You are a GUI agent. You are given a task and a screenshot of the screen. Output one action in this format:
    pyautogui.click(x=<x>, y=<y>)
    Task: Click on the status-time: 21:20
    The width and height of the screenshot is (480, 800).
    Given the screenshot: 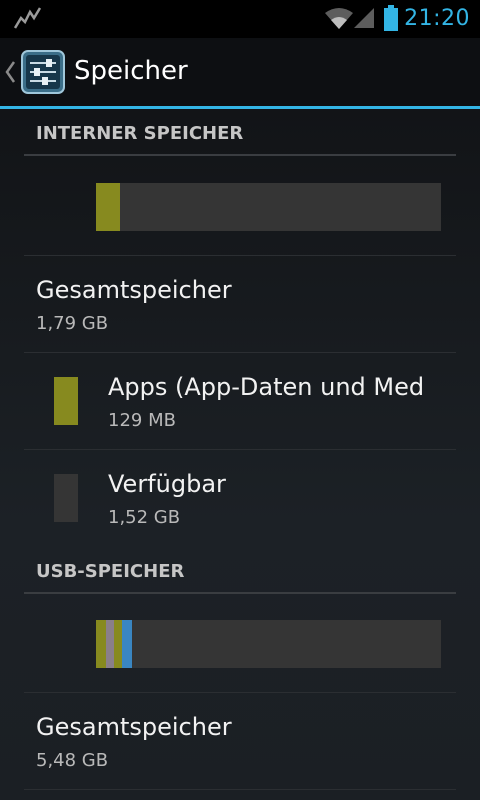 What is the action you would take?
    pyautogui.click(x=437, y=18)
    